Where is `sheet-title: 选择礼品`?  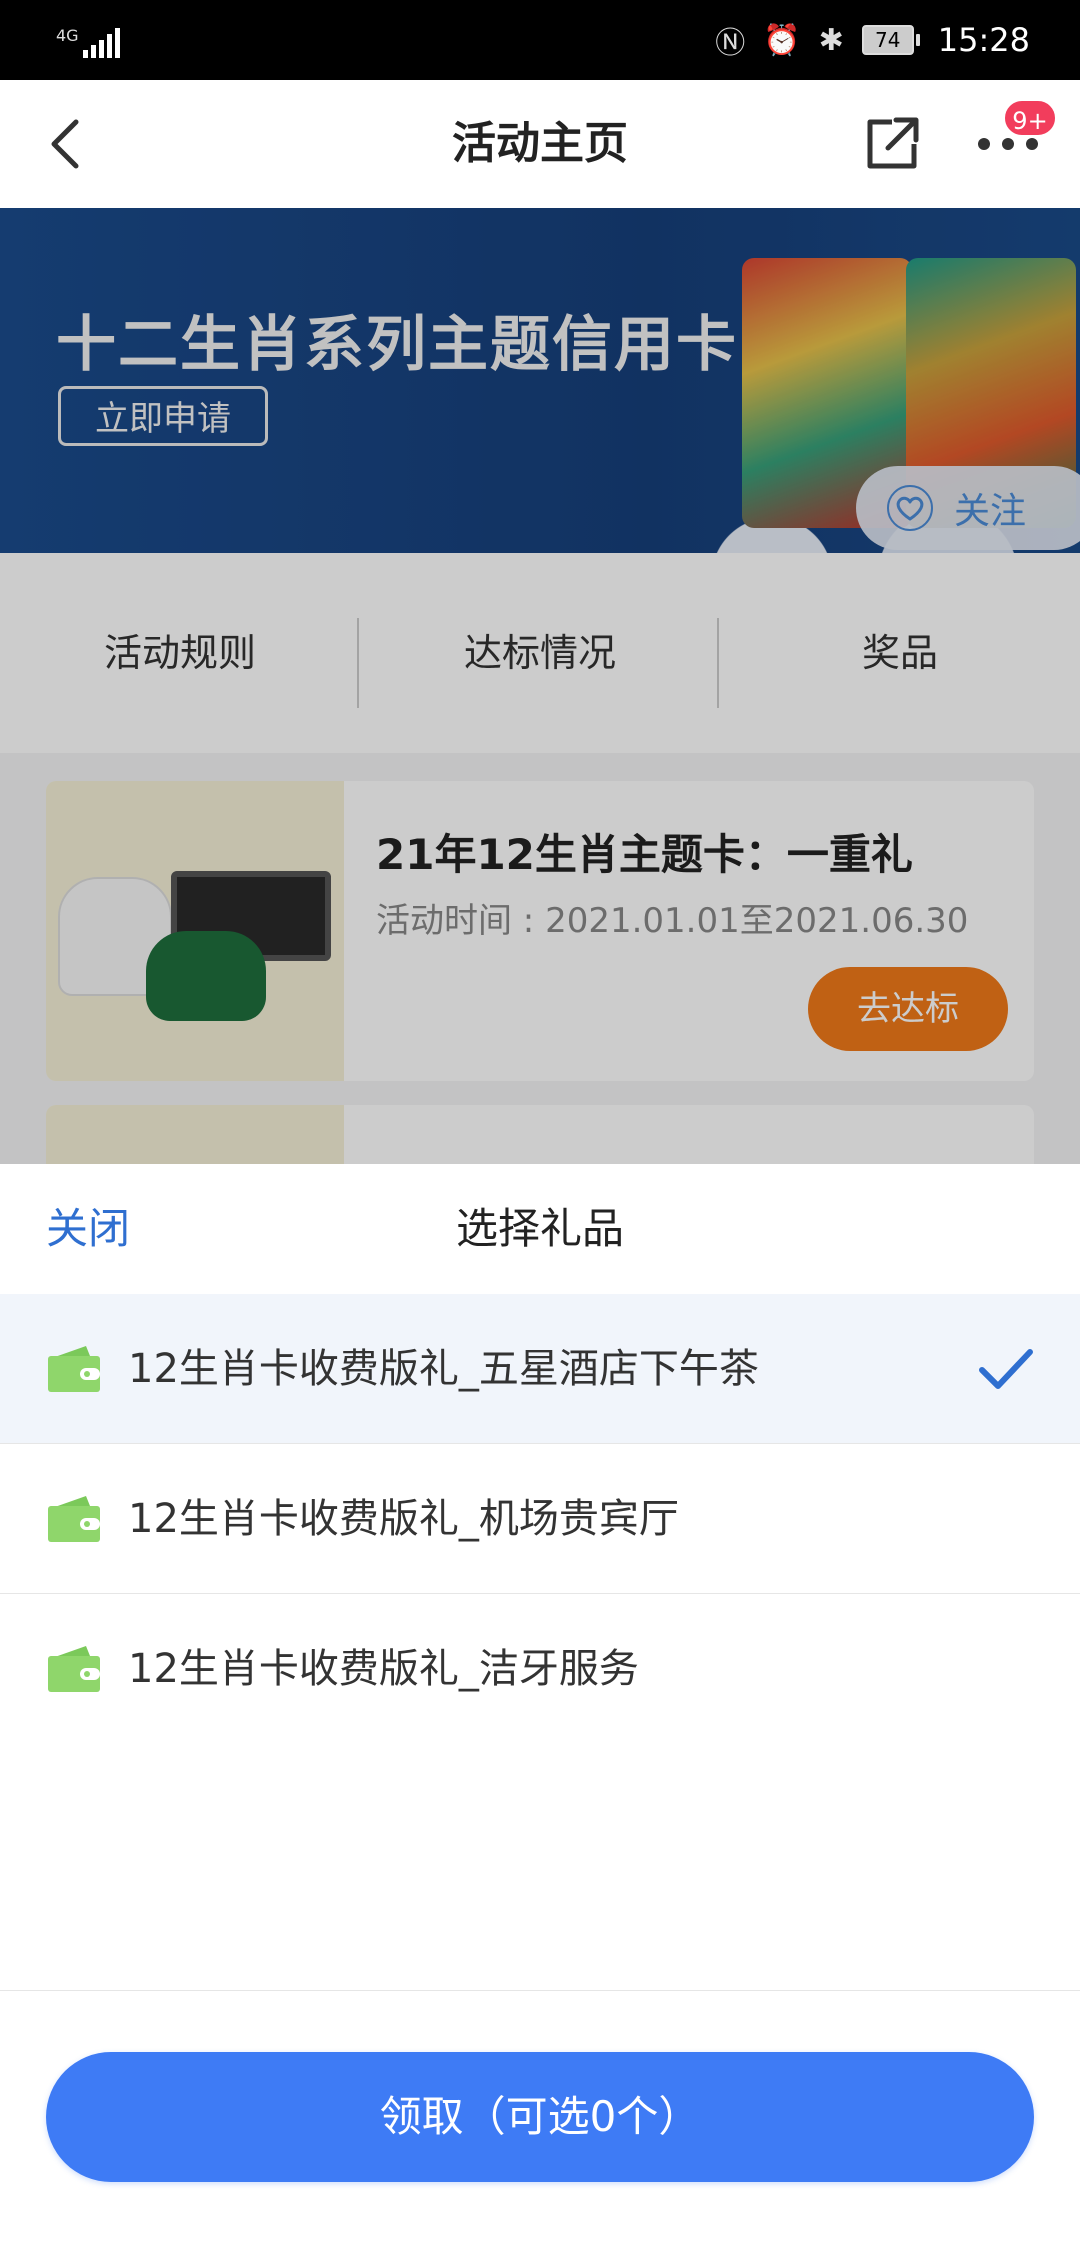 sheet-title: 选择礼品 is located at coordinates (539, 1228).